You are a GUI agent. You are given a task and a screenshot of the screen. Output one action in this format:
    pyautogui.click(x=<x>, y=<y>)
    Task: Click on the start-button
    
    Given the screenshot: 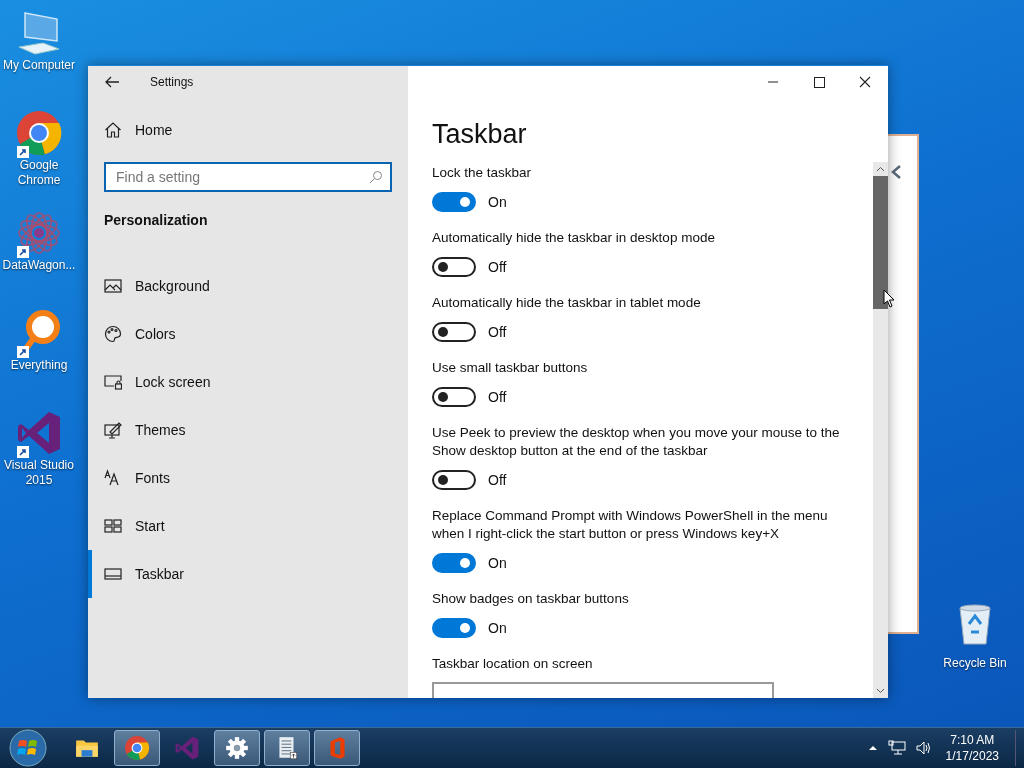 What is the action you would take?
    pyautogui.click(x=28, y=748)
    